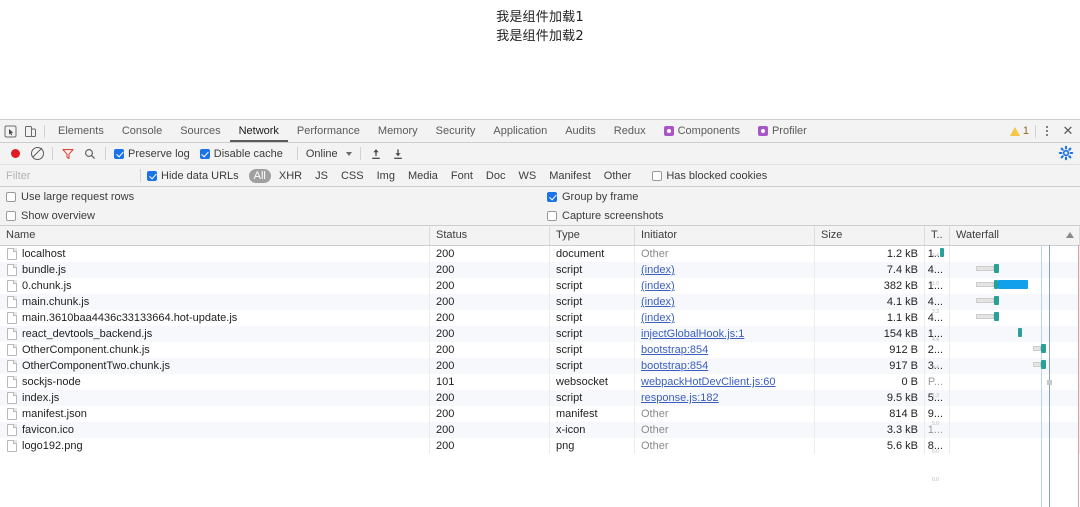 Image resolution: width=1080 pixels, height=507 pixels. I want to click on tab-redux: Redux, so click(630, 131).